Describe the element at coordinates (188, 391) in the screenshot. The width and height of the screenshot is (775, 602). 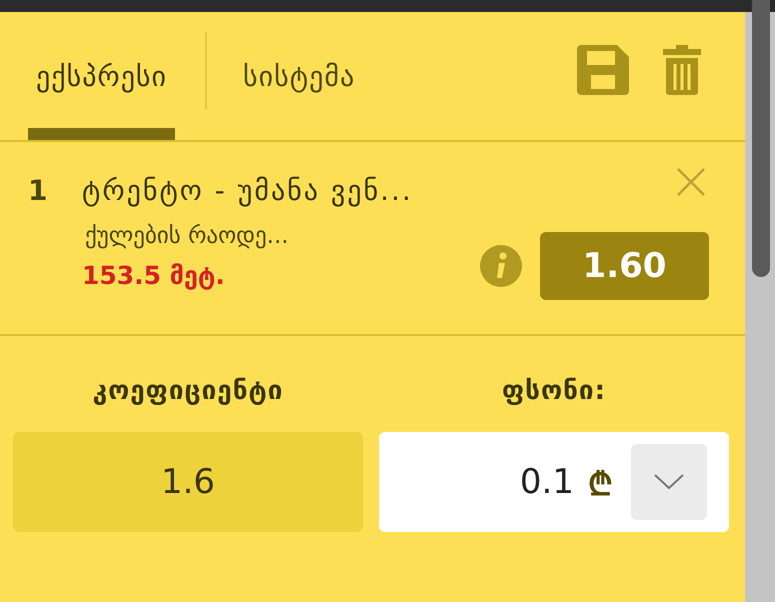
I see `coefficient-label: კოეფიციენტი` at that location.